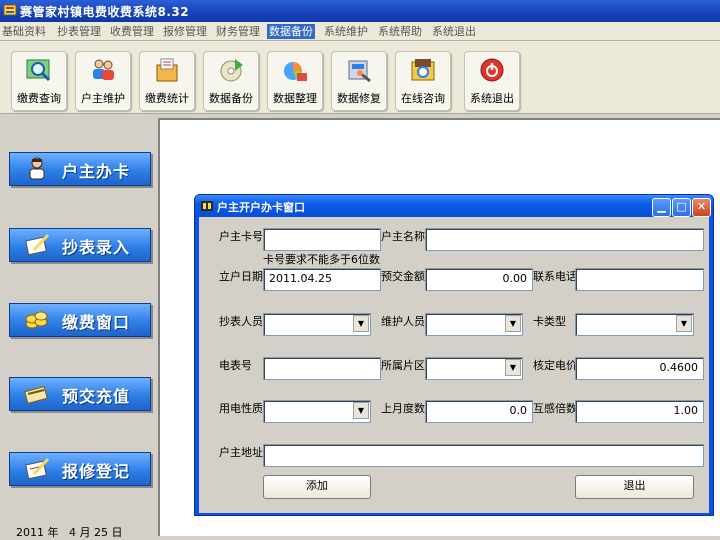 The image size is (720, 540). Describe the element at coordinates (403, 365) in the screenshot. I see `district-label: 所属片区` at that location.